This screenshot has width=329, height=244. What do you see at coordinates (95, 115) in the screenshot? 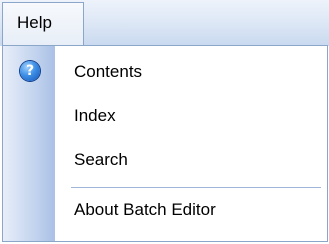
I see `menu-item-label: Index` at bounding box center [95, 115].